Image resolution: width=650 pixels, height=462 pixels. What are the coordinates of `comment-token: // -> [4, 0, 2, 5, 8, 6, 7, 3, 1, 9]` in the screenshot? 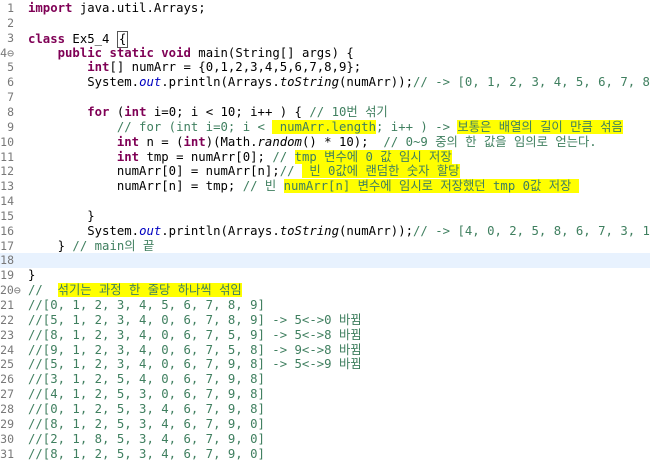 It's located at (531, 230).